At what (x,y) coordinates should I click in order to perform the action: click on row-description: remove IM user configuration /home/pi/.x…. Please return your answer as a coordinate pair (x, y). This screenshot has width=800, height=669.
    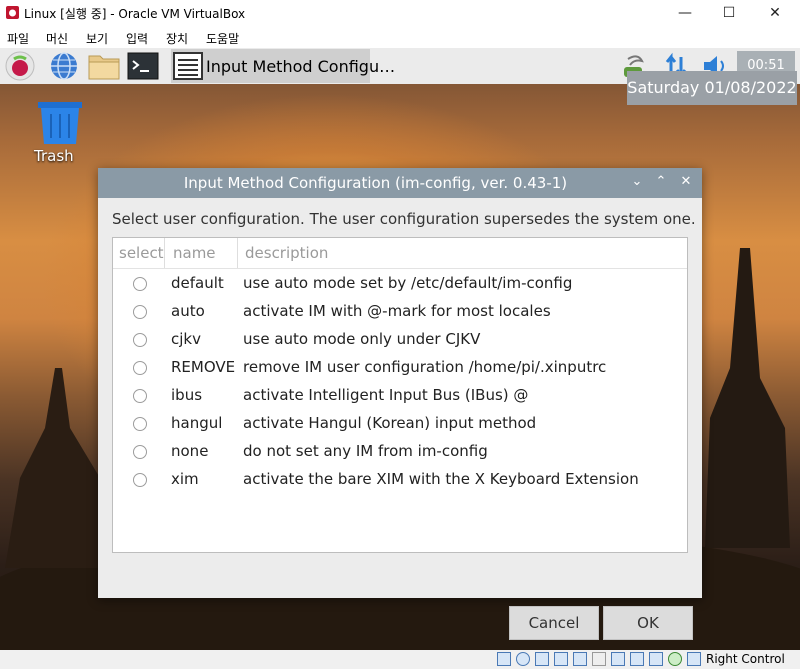
    Looking at the image, I should click on (425, 367).